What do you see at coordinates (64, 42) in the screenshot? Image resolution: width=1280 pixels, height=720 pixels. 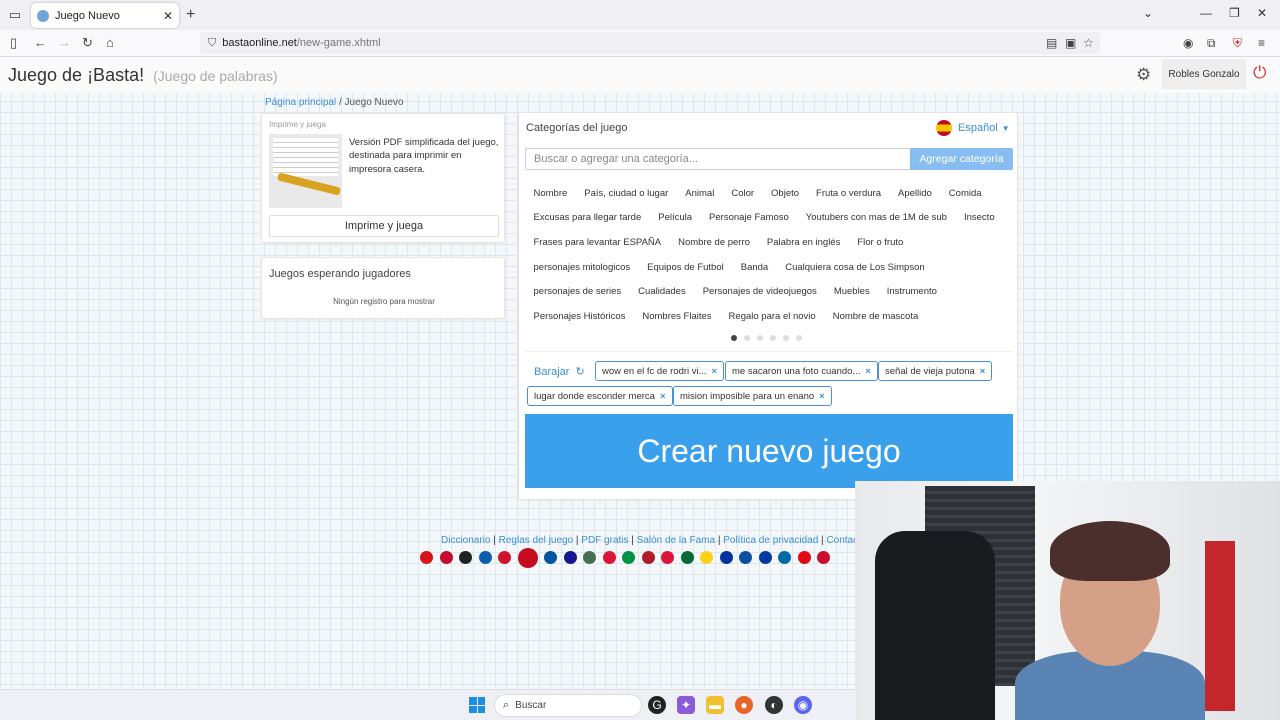 I see `forward-icon: →` at bounding box center [64, 42].